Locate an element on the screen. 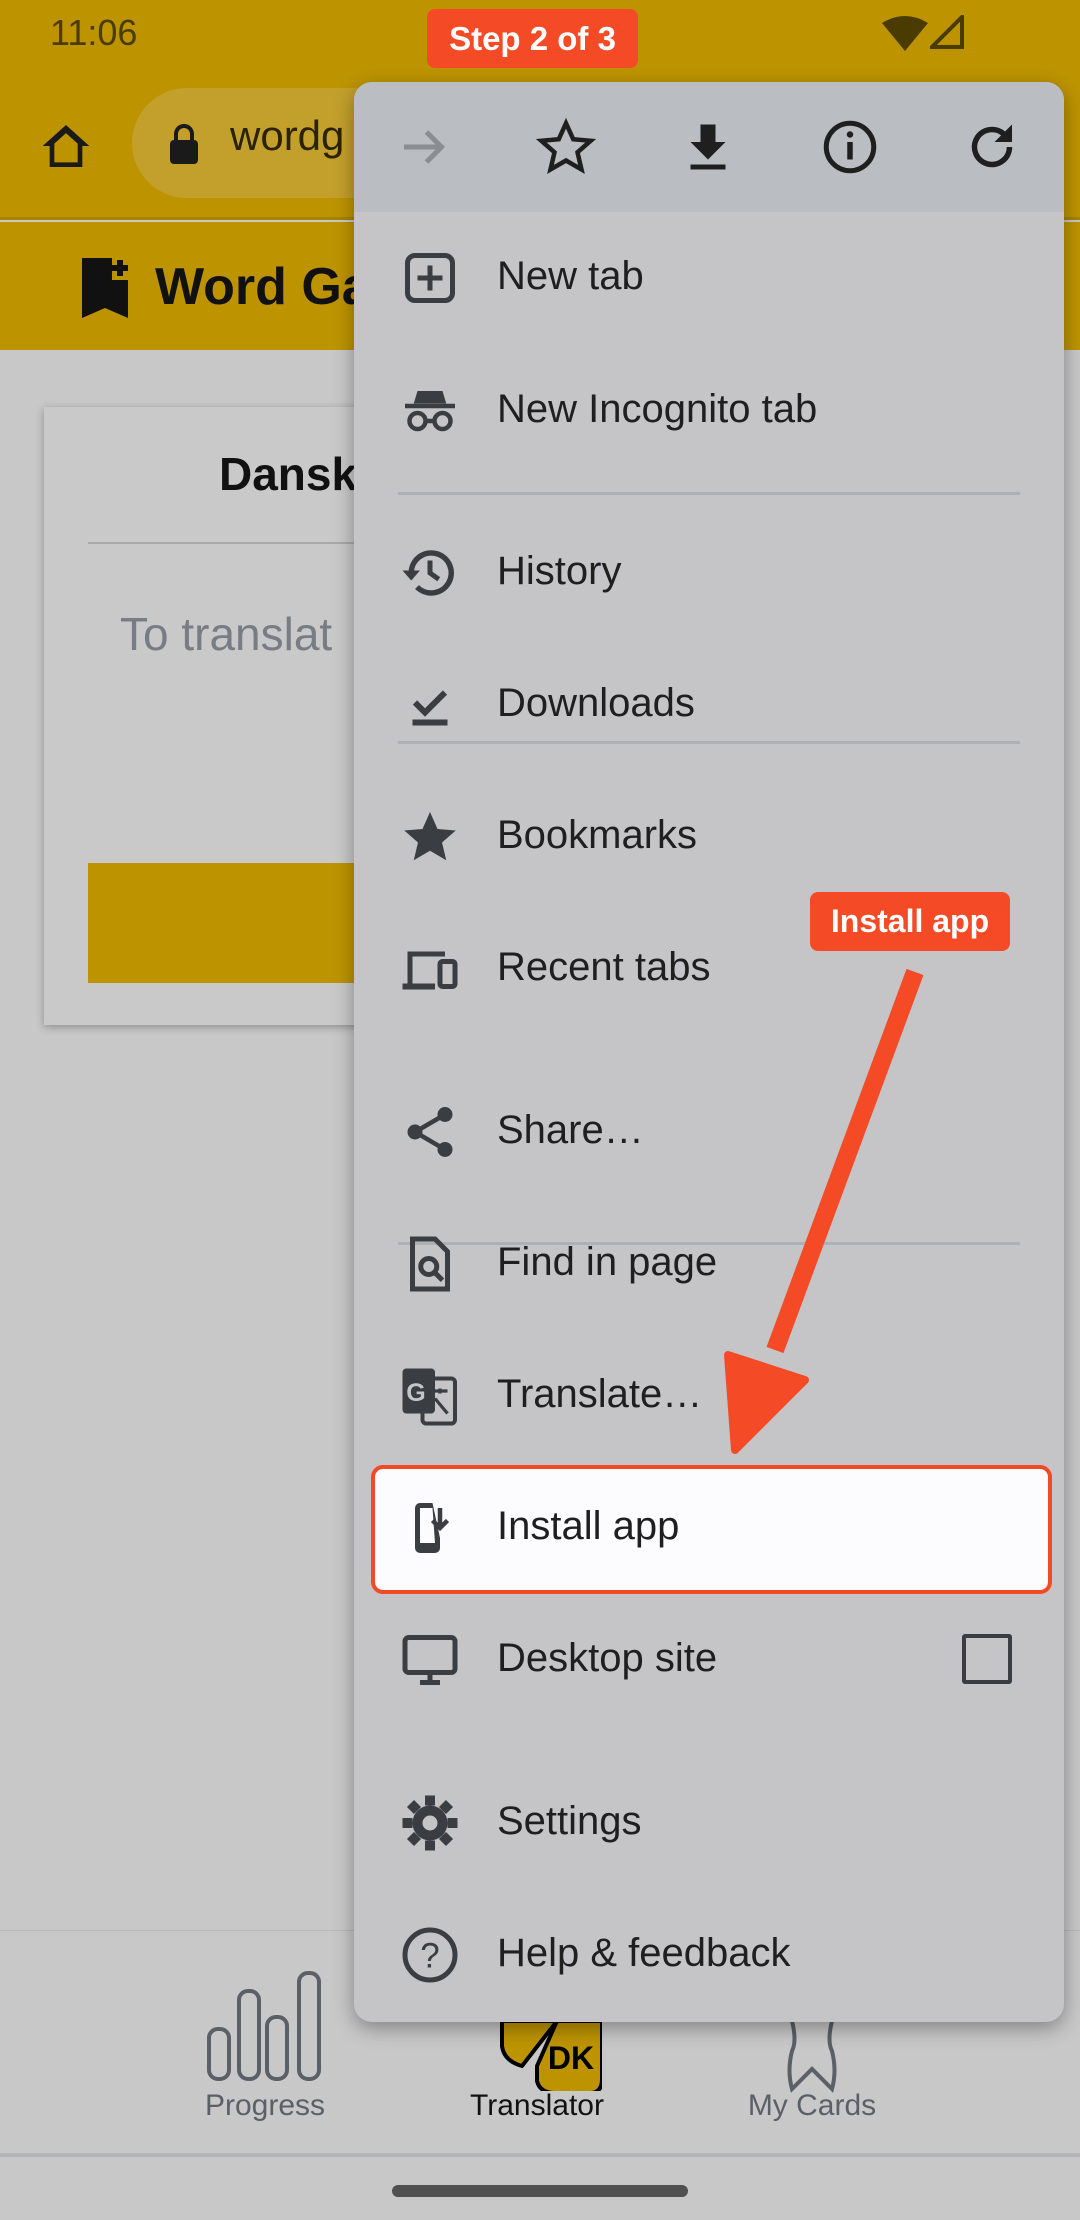 The height and width of the screenshot is (2220, 1080). card-title: Dansk is located at coordinates (288, 474).